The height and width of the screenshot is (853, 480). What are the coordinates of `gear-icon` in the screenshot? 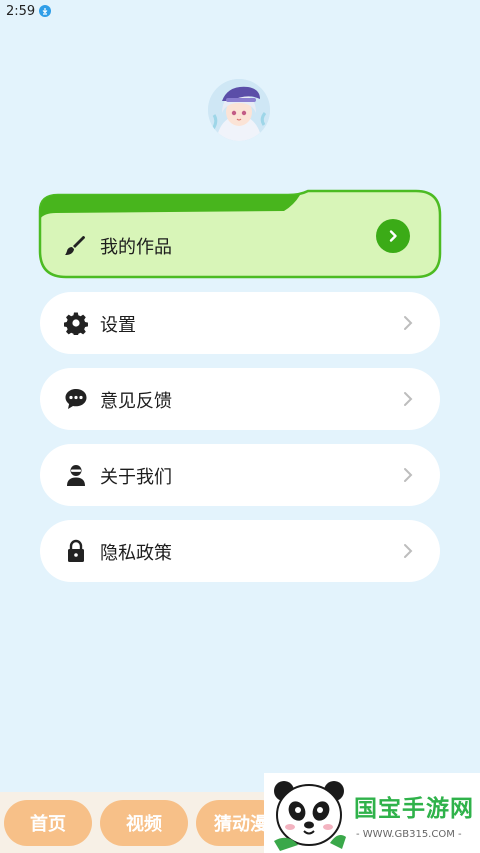 It's located at (75, 324).